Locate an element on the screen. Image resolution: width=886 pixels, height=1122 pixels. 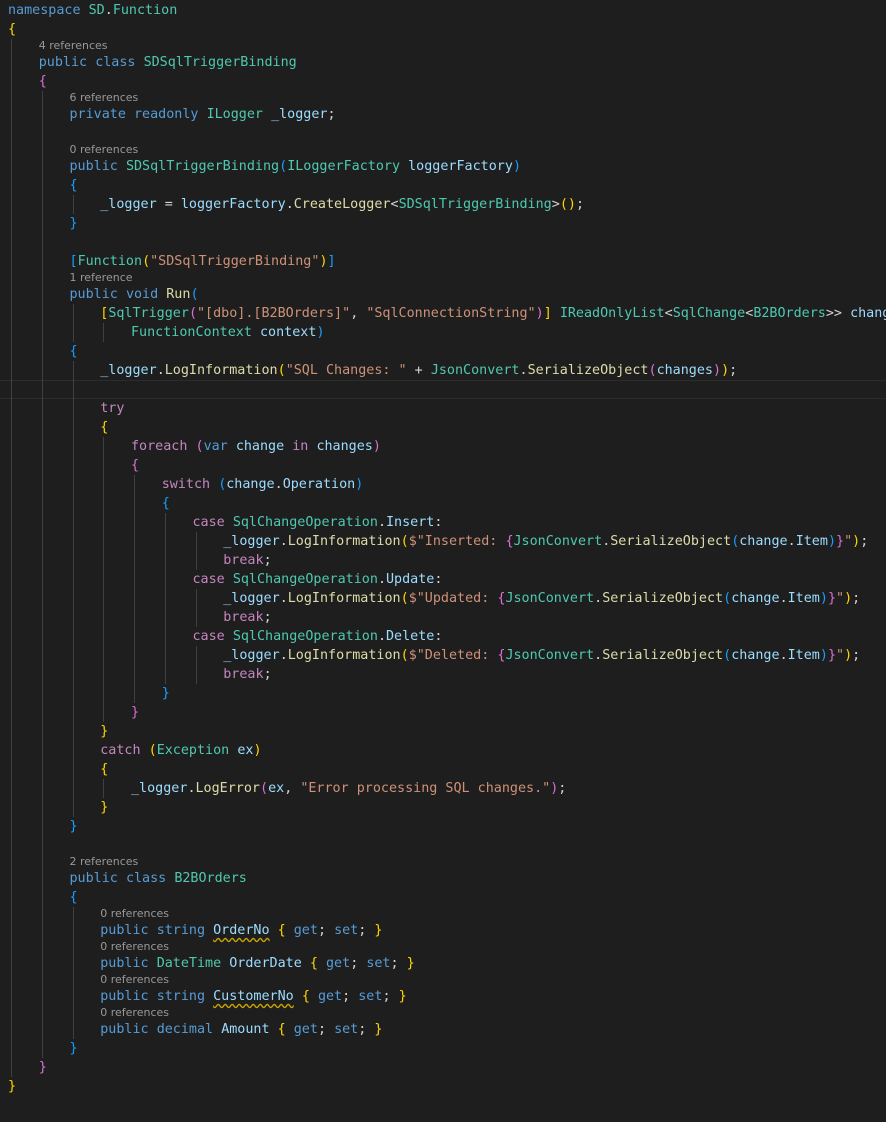
codelens-references: 6 references is located at coordinates (443, 98).